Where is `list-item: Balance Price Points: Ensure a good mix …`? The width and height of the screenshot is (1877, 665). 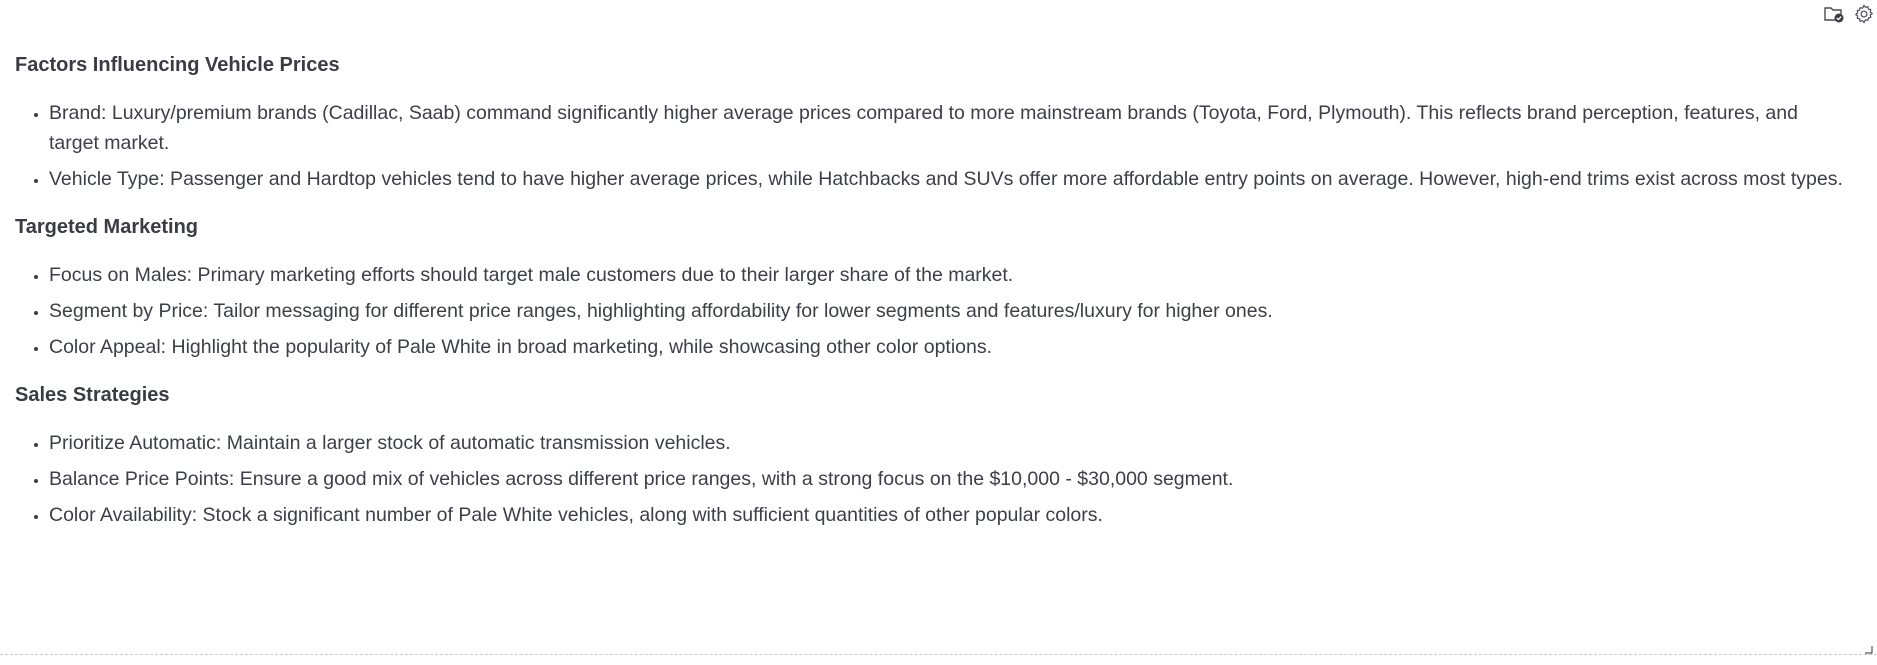
list-item: Balance Price Points: Ensure a good mix … is located at coordinates (947, 479).